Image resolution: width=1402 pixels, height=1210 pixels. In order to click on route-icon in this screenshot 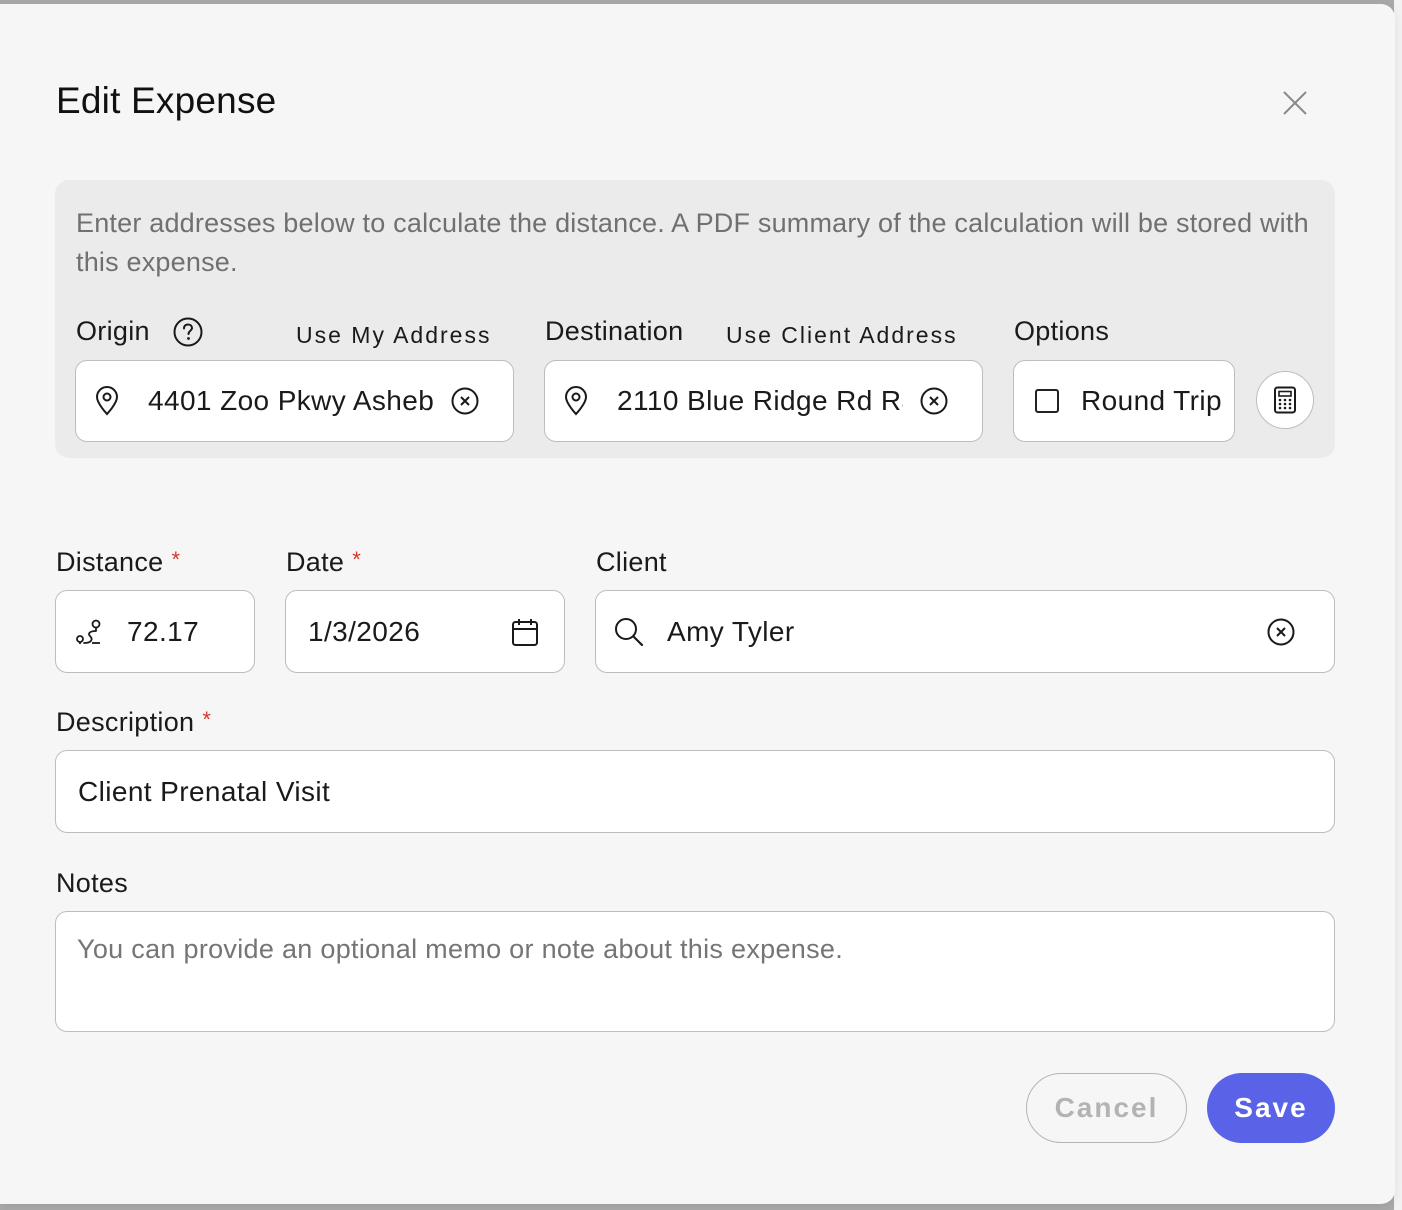, I will do `click(89, 632)`.